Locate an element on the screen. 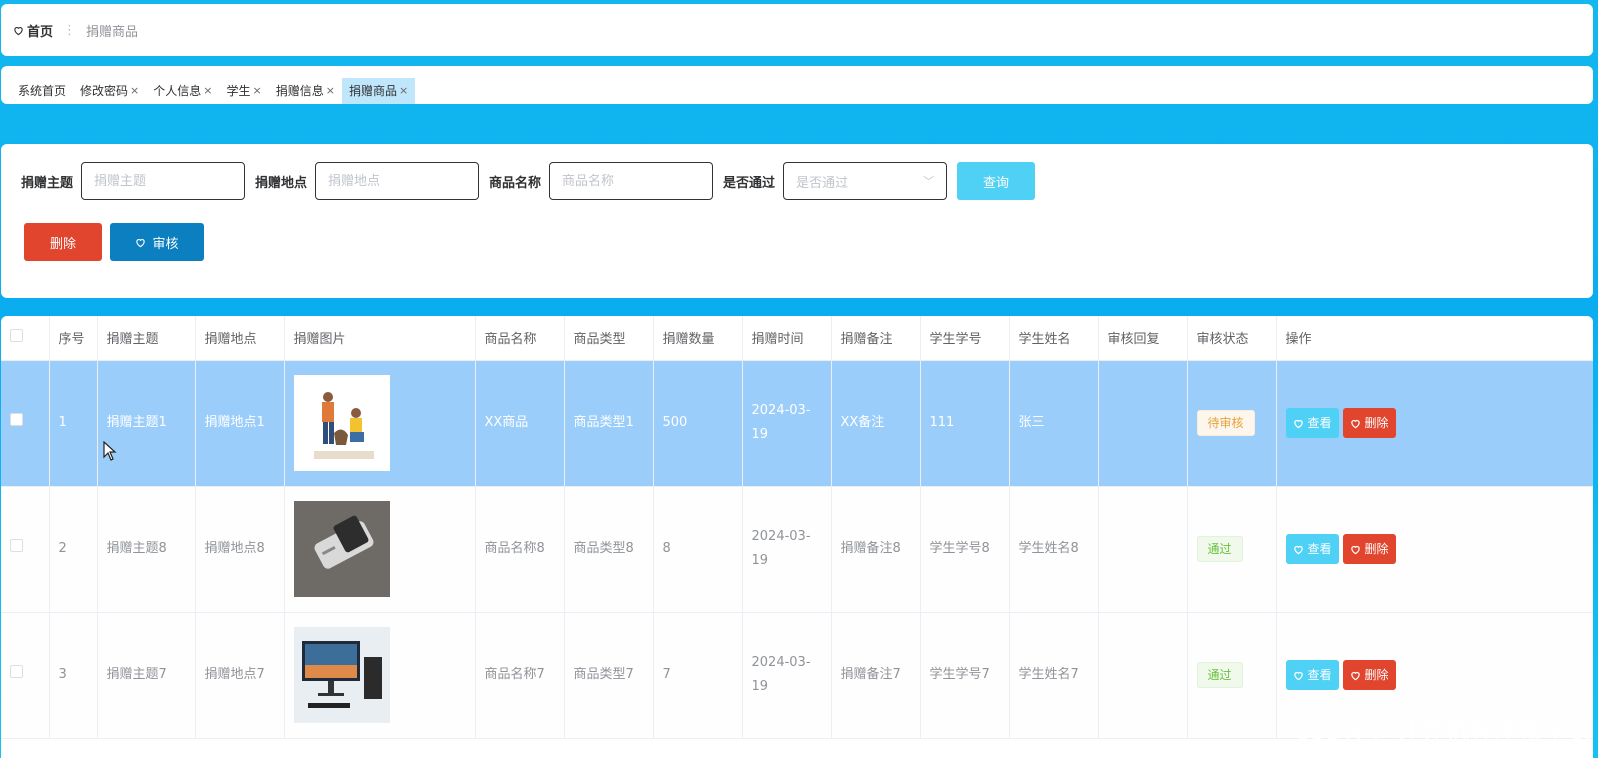  cell-name: 商品名称7 is located at coordinates (520, 675).